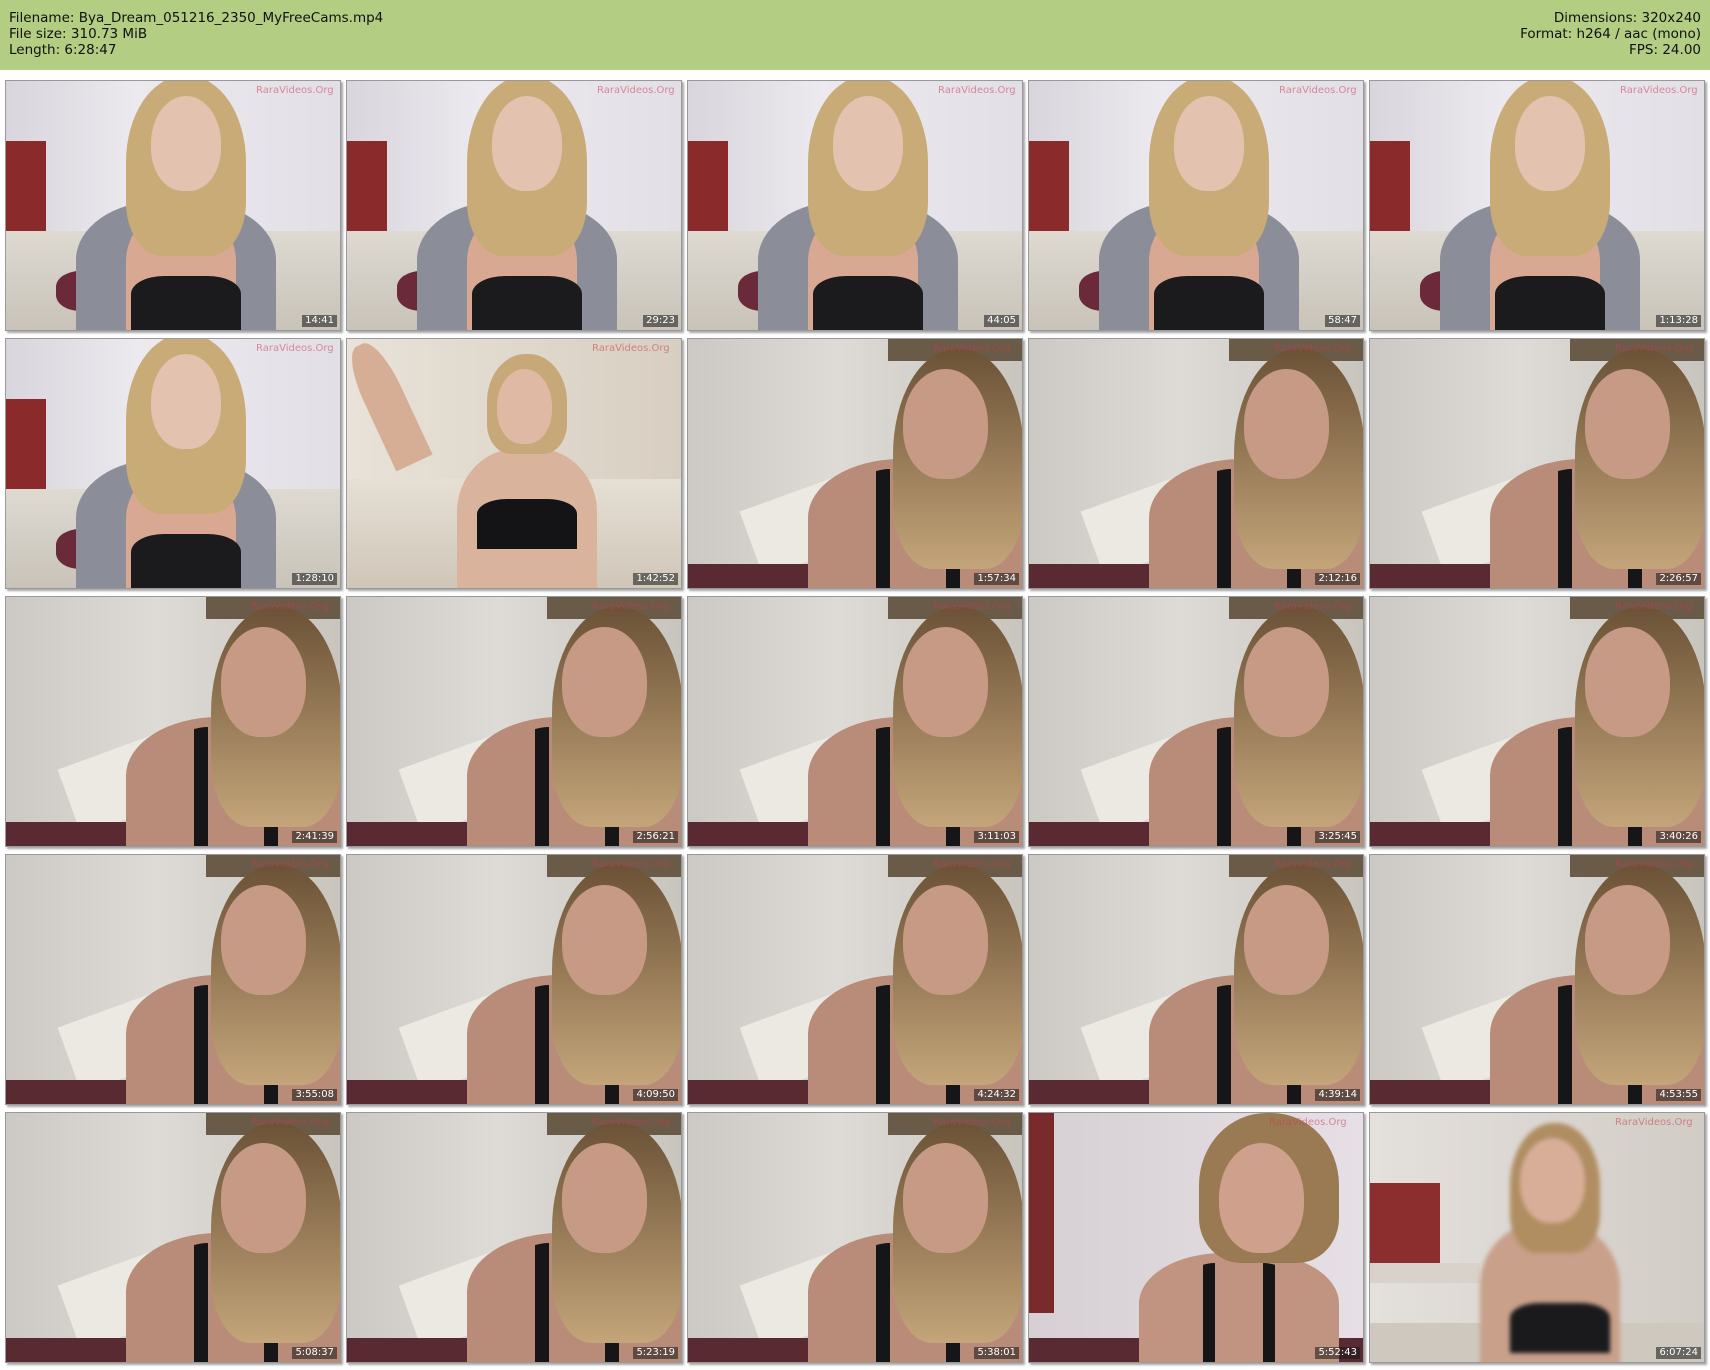  Describe the element at coordinates (996, 1095) in the screenshot. I see `thumbnail-timestamp: 4:24:32` at that location.